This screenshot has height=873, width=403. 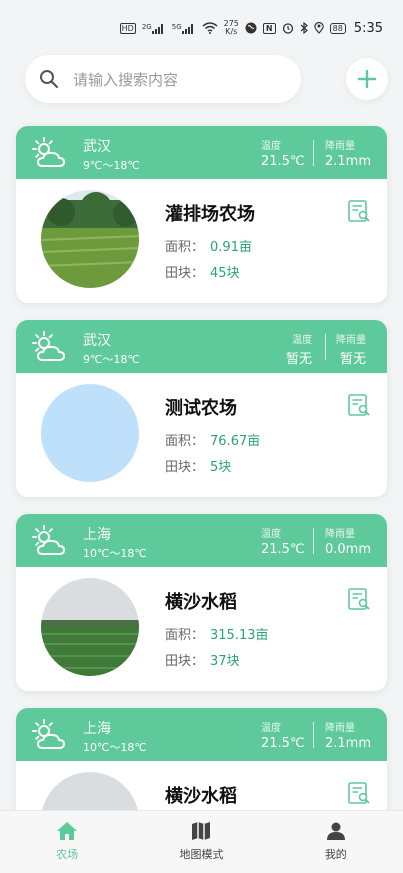 I want to click on plus-icon, so click(x=367, y=79).